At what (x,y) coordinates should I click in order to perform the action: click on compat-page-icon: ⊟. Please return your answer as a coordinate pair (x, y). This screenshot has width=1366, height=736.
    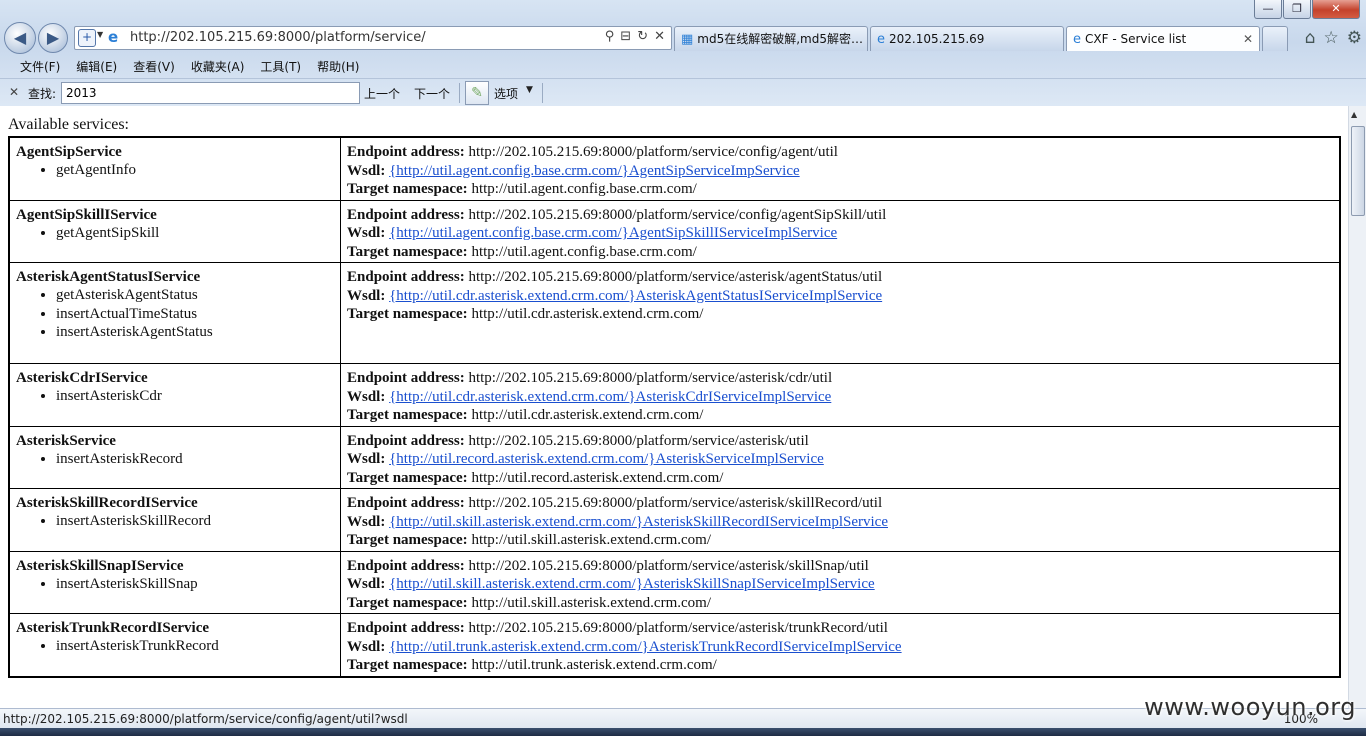
    Looking at the image, I should click on (625, 36).